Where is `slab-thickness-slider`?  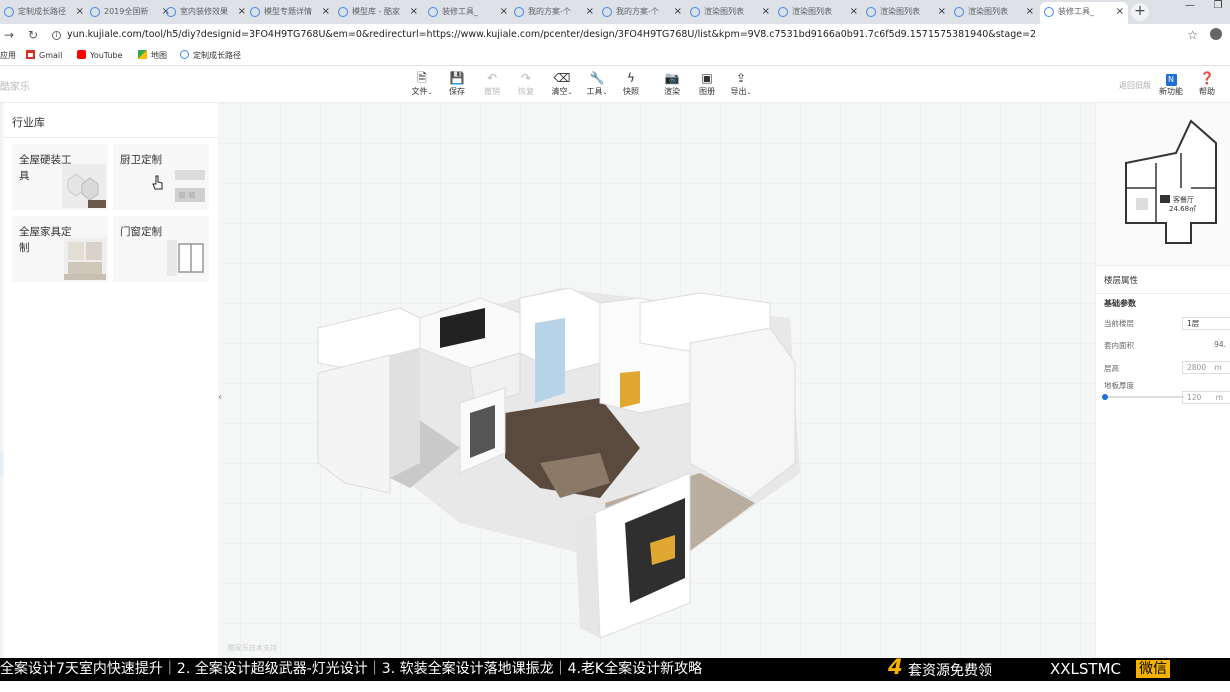 slab-thickness-slider is located at coordinates (1143, 397).